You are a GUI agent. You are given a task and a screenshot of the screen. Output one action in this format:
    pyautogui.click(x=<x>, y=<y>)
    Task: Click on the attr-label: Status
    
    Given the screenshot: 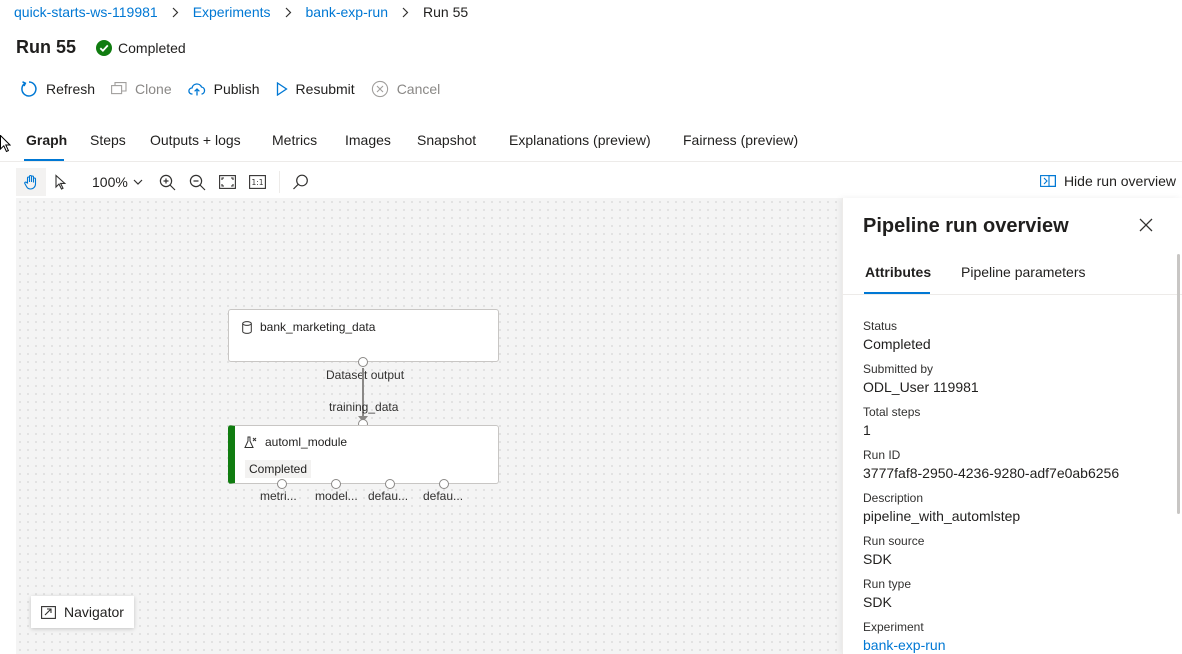 What is the action you would take?
    pyautogui.click(x=880, y=326)
    